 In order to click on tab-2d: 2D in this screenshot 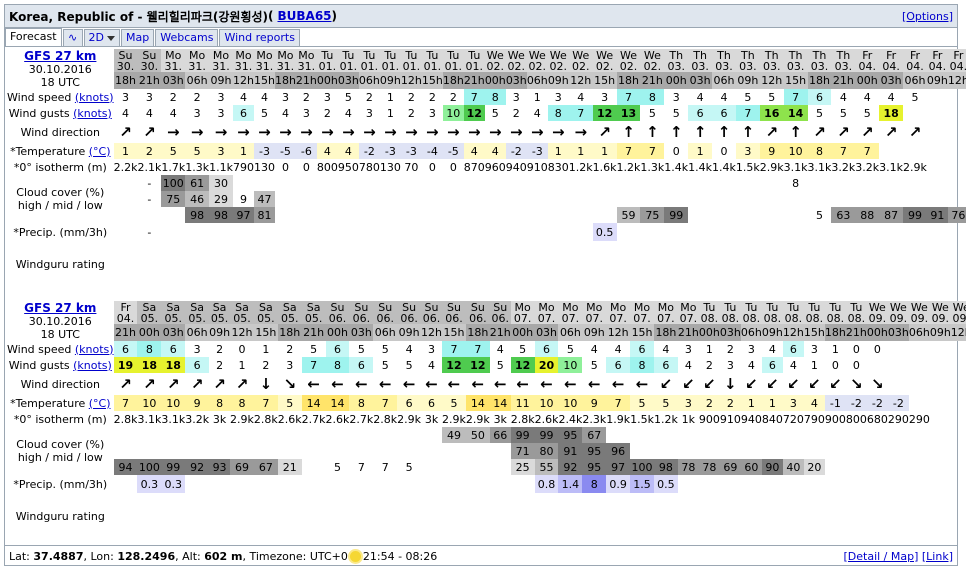, I will do `click(102, 37)`.